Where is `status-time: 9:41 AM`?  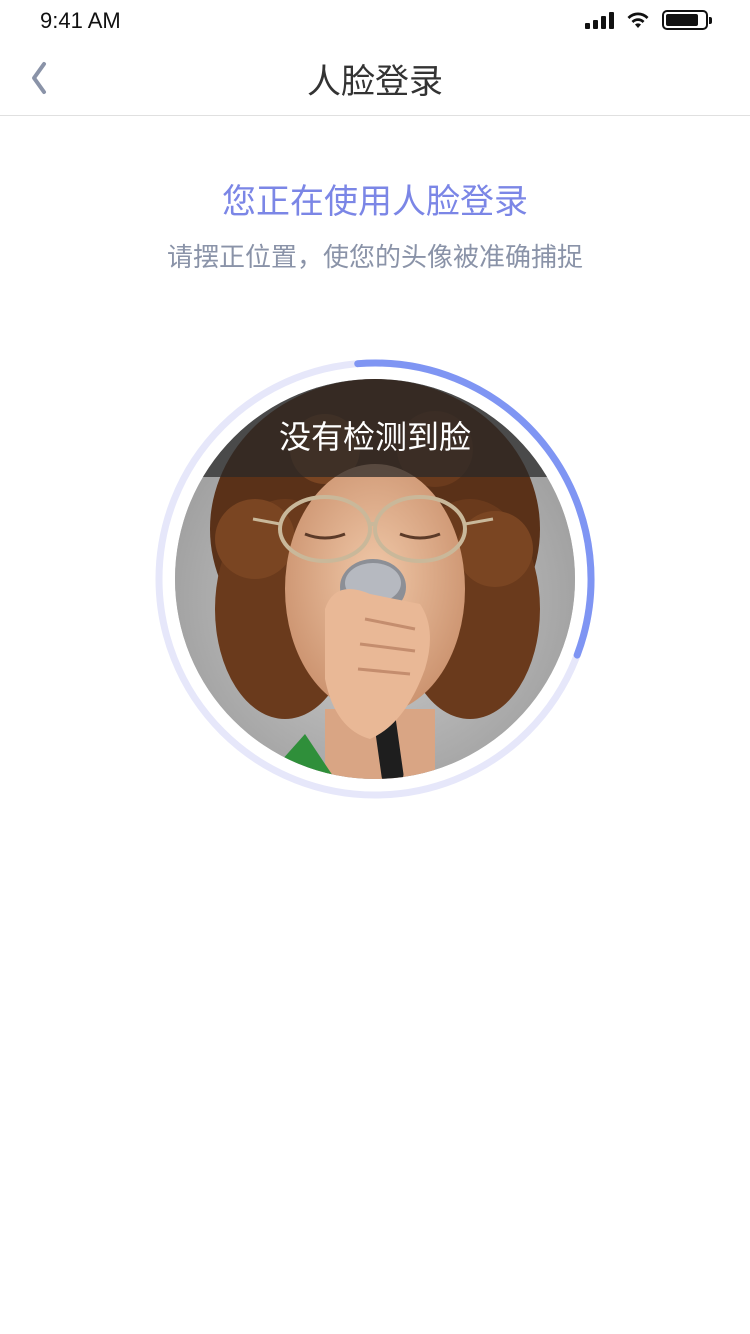 status-time: 9:41 AM is located at coordinates (80, 20).